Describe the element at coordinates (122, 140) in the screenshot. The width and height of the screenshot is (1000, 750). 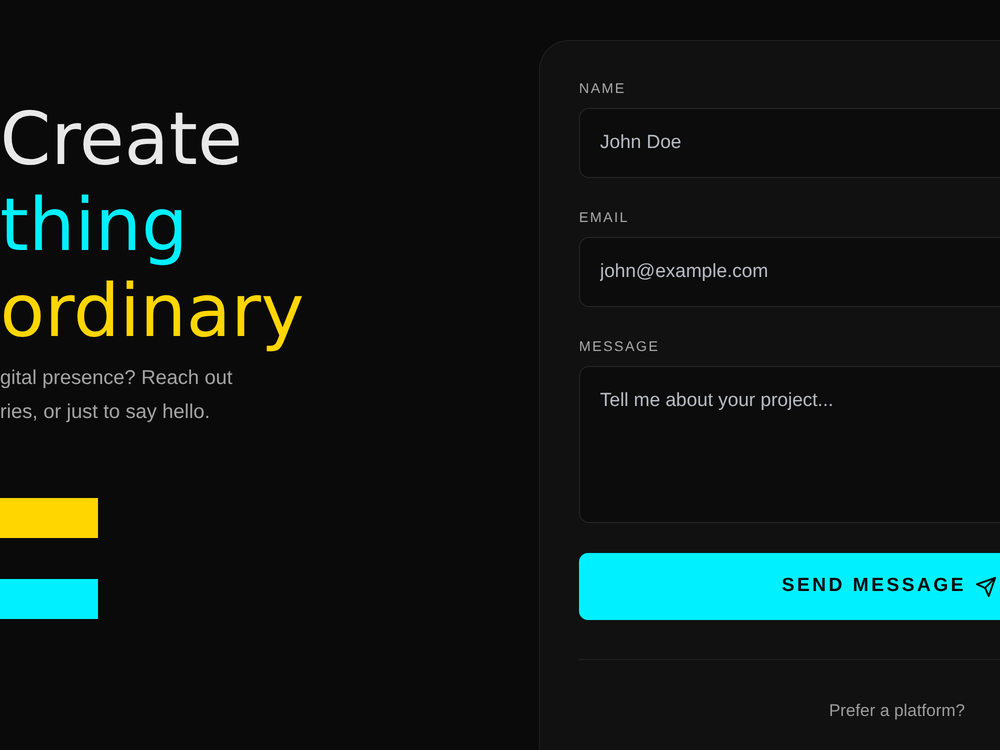
I see `heading-line: Create` at that location.